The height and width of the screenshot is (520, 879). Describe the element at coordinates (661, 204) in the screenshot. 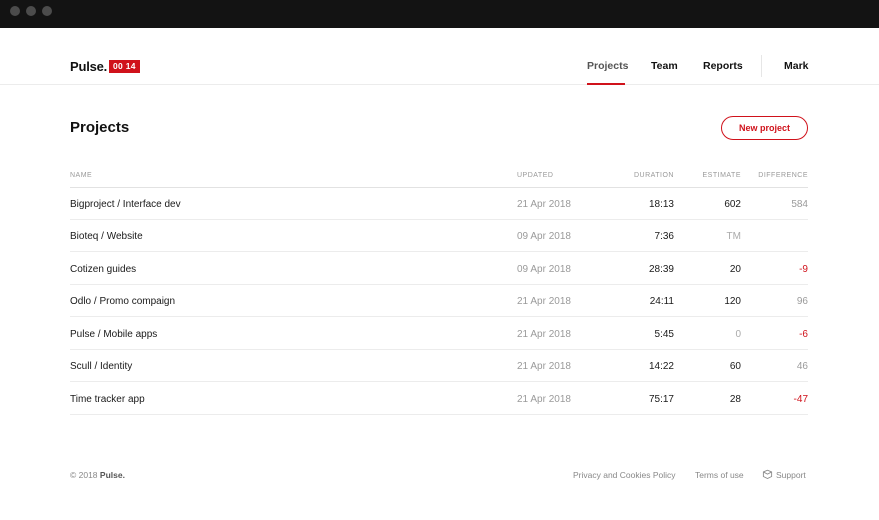

I see `duration-value: 18:13` at that location.